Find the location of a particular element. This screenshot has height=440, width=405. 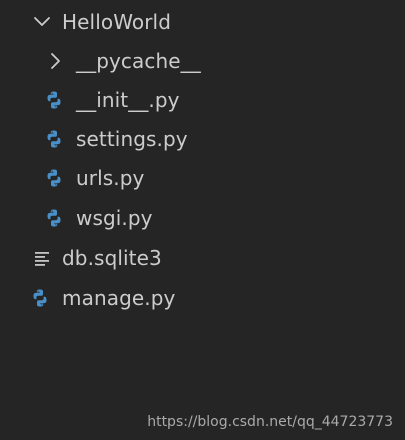

folder-label: HelloWorld is located at coordinates (117, 22).